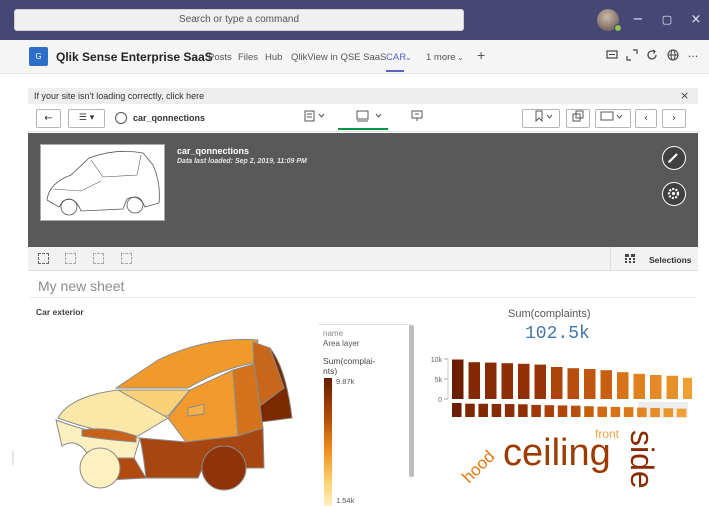 Image resolution: width=709 pixels, height=506 pixels. Describe the element at coordinates (213, 151) in the screenshot. I see `header-app-name: car_qonnections` at that location.